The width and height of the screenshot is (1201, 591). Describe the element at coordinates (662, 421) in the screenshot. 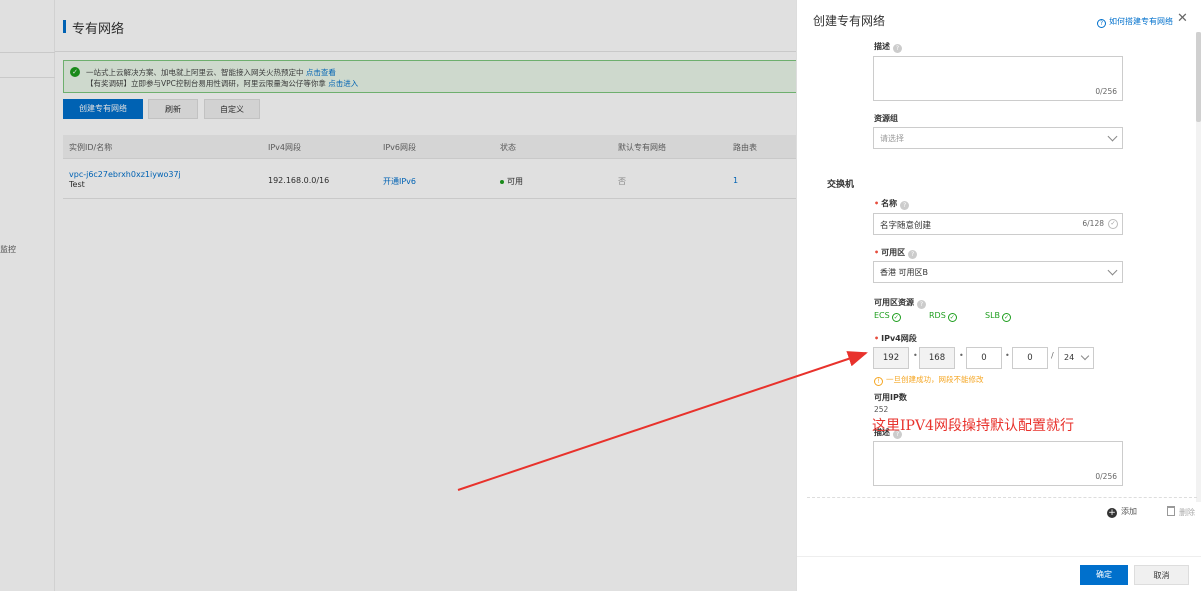

I see `annotation-arrow` at that location.